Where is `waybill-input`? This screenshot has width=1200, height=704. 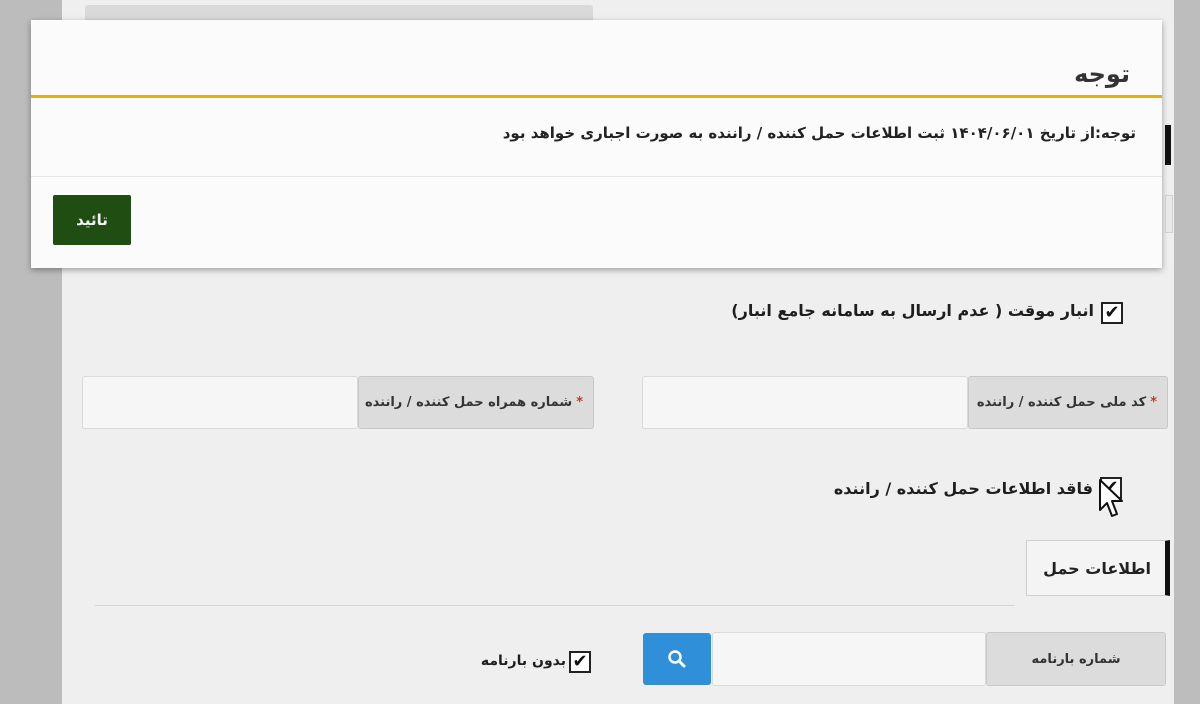 waybill-input is located at coordinates (849, 659).